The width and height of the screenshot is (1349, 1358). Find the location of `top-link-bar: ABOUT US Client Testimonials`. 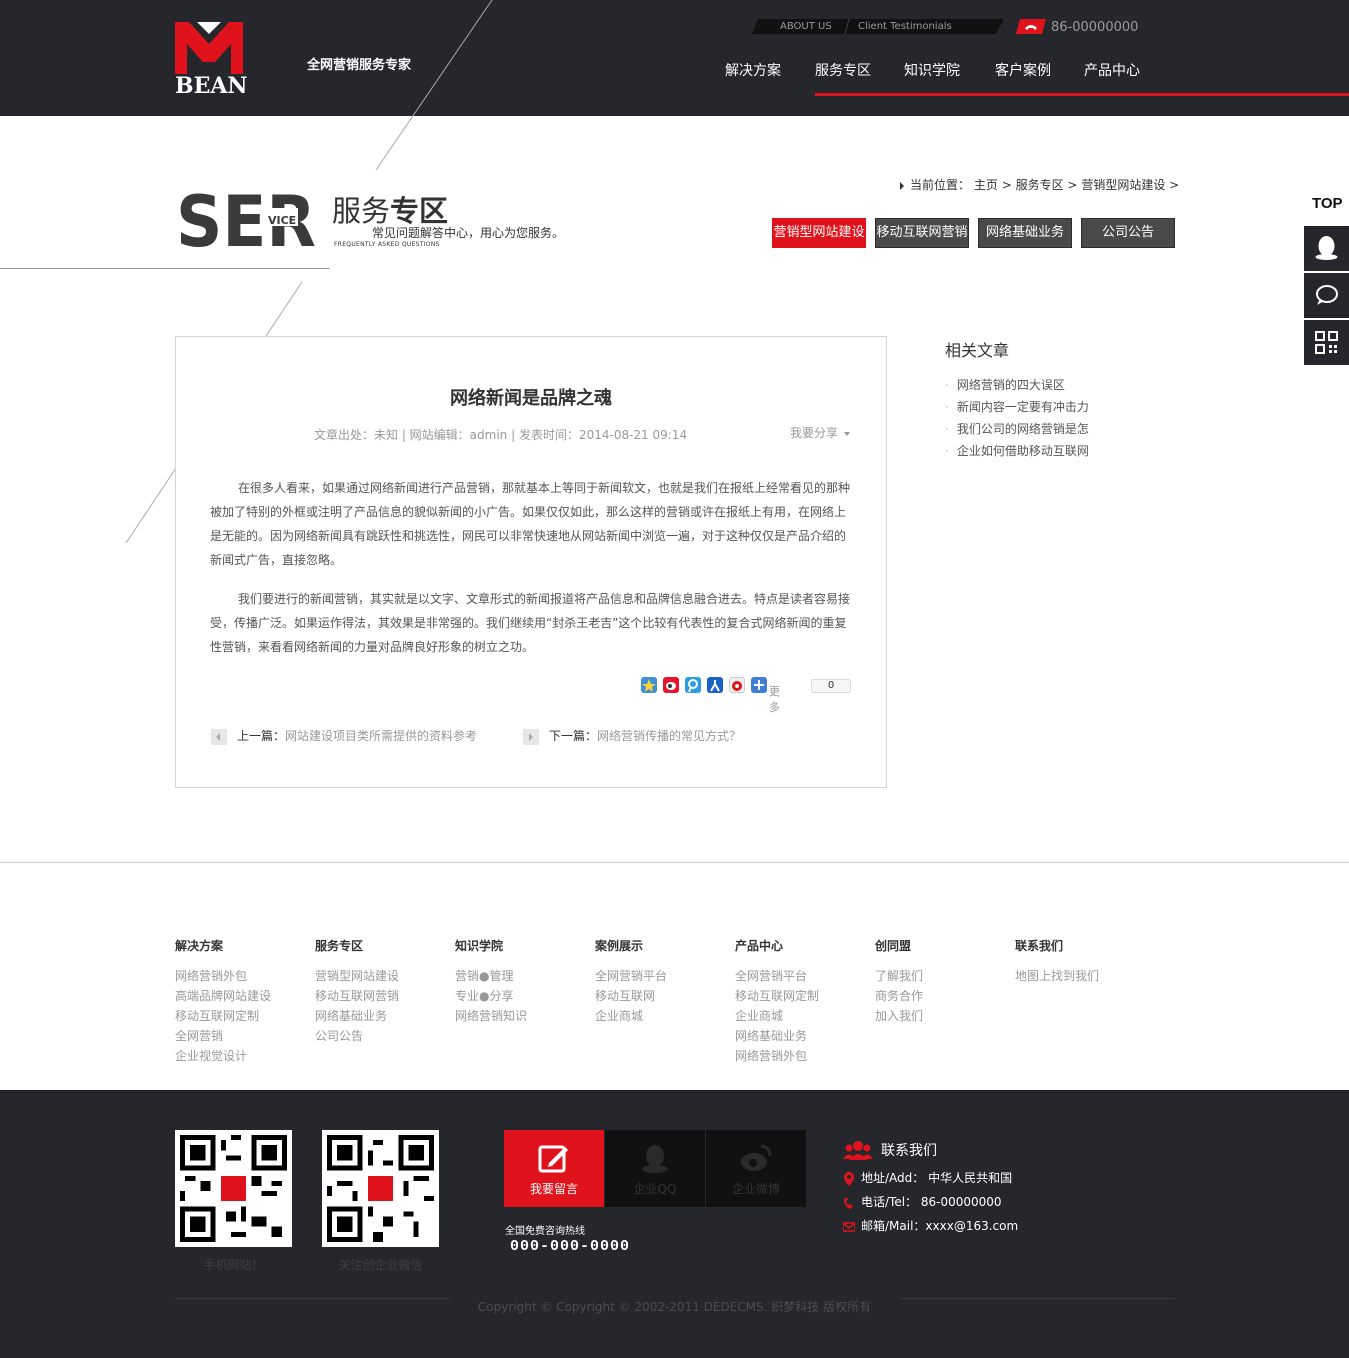

top-link-bar: ABOUT US Client Testimonials is located at coordinates (878, 26).